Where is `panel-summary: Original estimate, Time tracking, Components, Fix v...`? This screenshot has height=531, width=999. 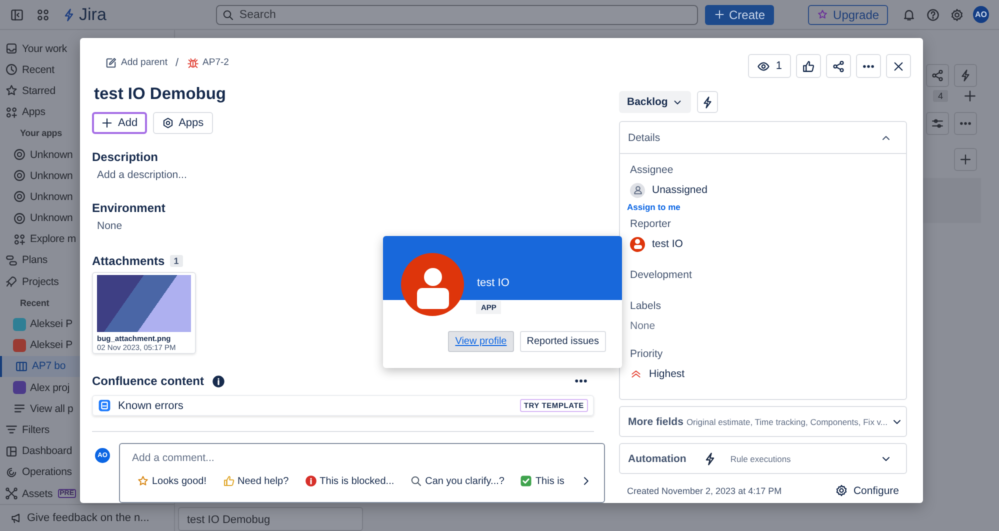 panel-summary: Original estimate, Time tracking, Components, Fix v... is located at coordinates (787, 421).